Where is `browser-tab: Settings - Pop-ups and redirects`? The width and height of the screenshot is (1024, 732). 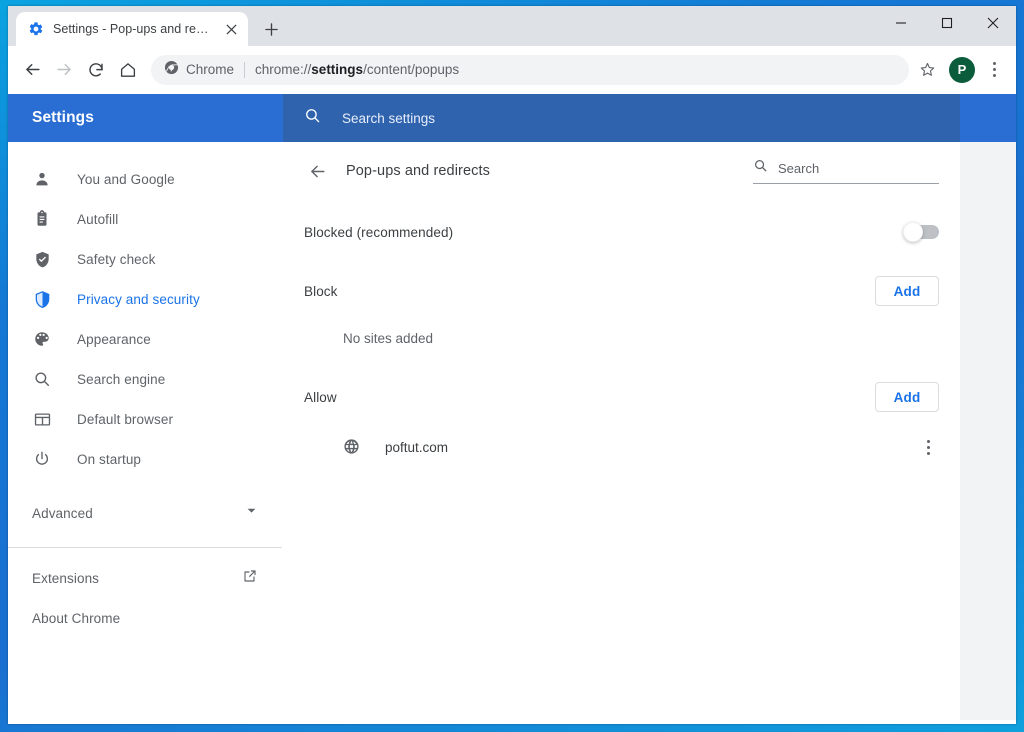 browser-tab: Settings - Pop-ups and redirects is located at coordinates (132, 29).